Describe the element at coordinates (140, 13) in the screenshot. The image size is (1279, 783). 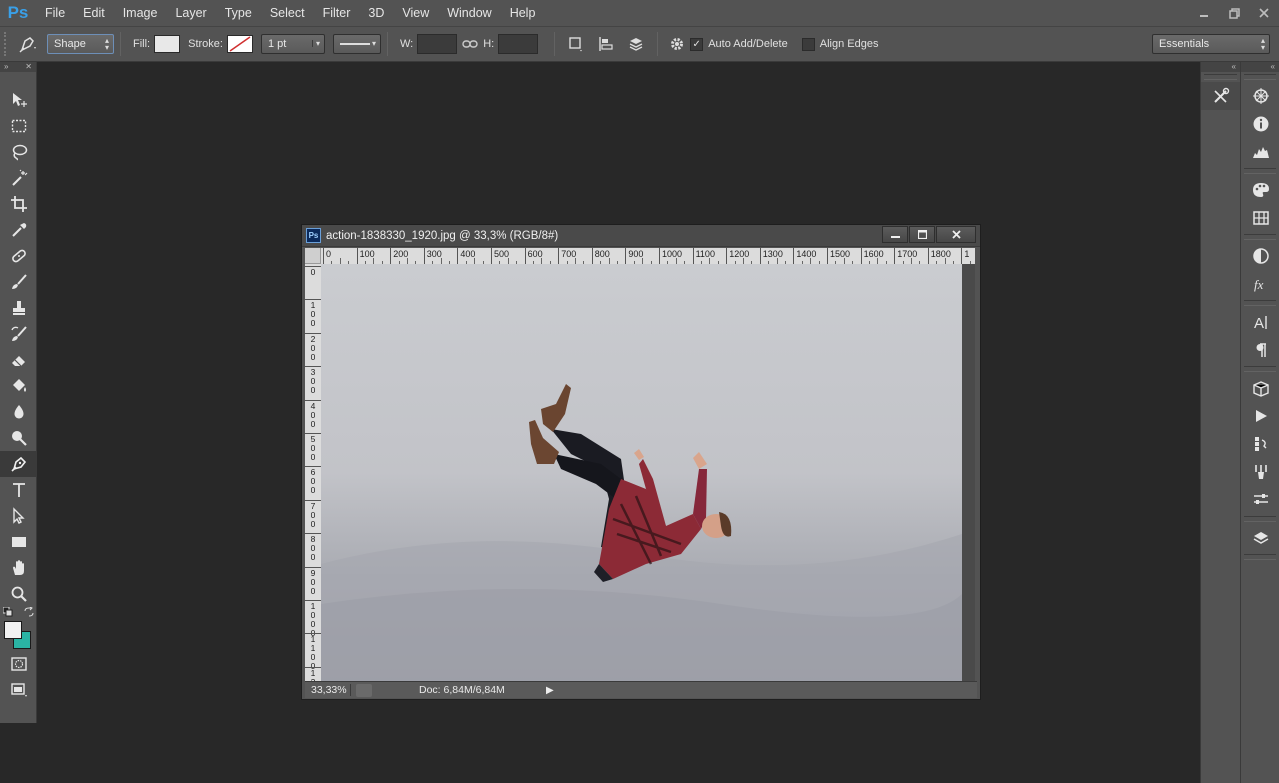
I see `menu-image: Image` at that location.